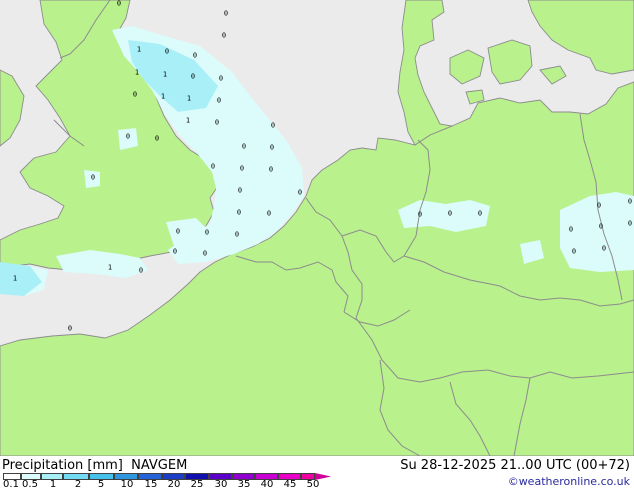  I want to click on map-title: Precipitation [mm] NAVGEM, so click(95, 465).